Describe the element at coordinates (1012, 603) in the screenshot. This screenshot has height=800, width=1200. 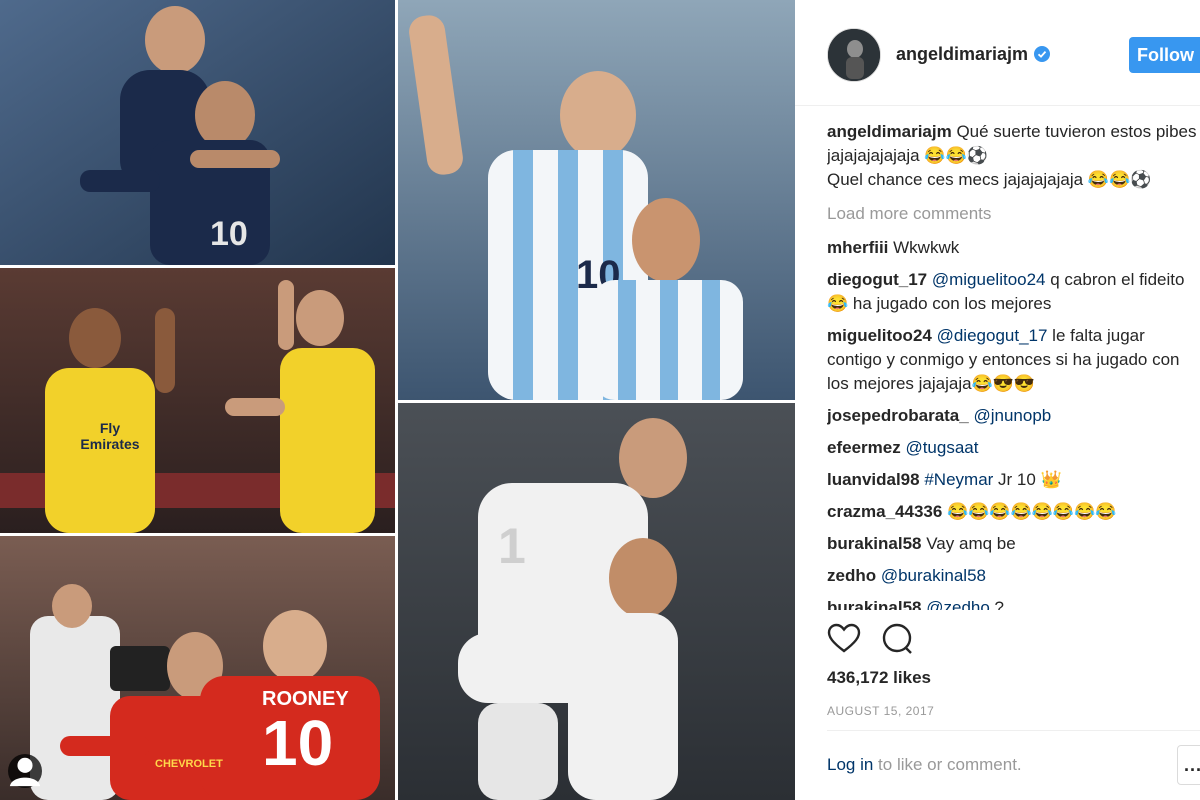
I see `comment-item: burakinal58 @zedho ?` at that location.